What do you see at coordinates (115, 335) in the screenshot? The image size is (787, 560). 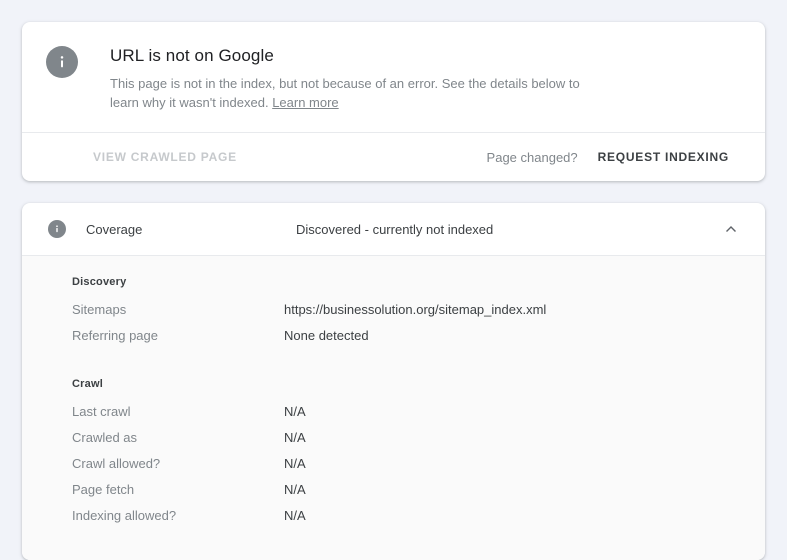 I see `detail-label: Referring page` at bounding box center [115, 335].